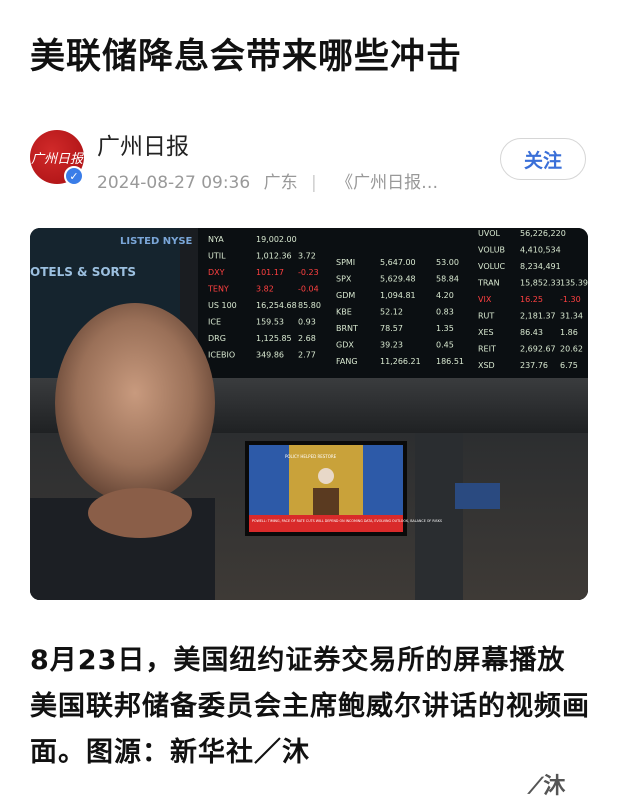 This screenshot has width=617, height=800. I want to click on ticker-chg: 2.77, so click(307, 355).